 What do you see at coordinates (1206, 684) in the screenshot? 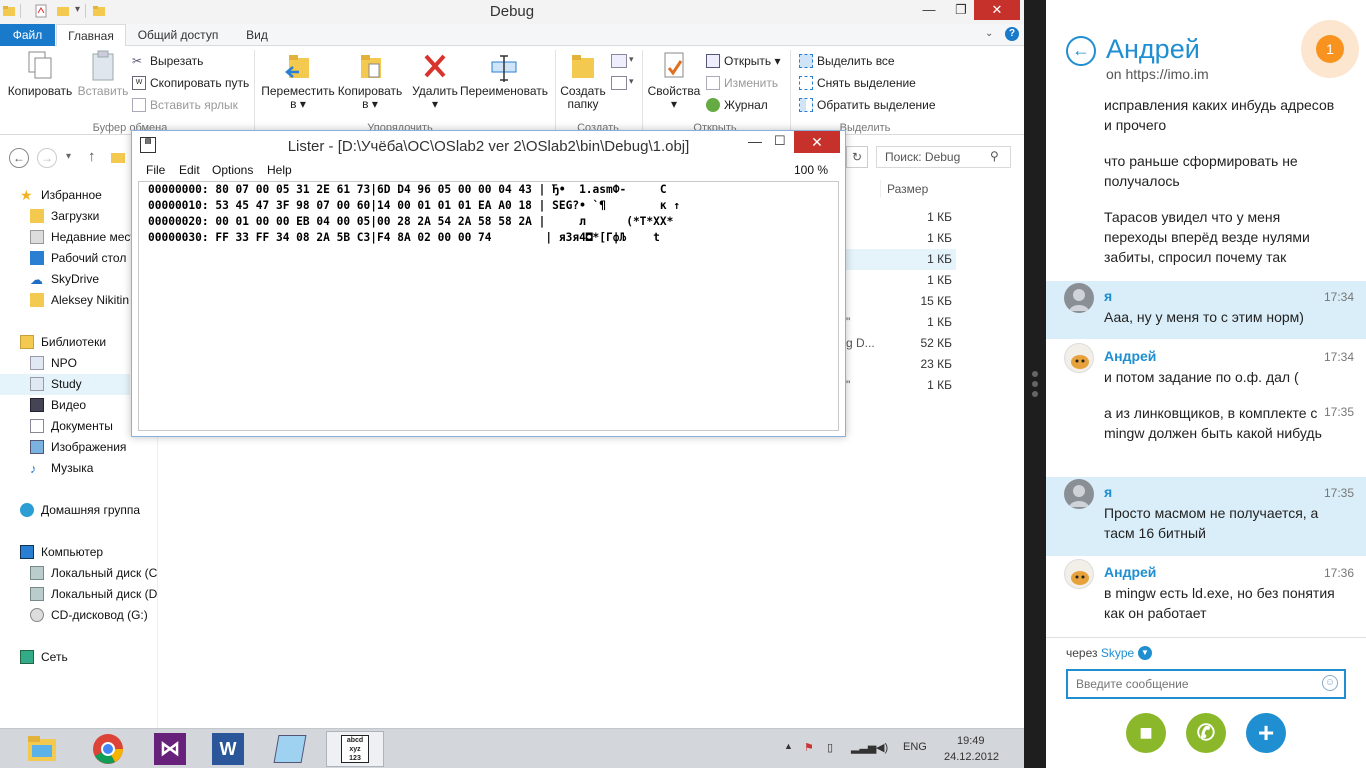
I see `message-input` at bounding box center [1206, 684].